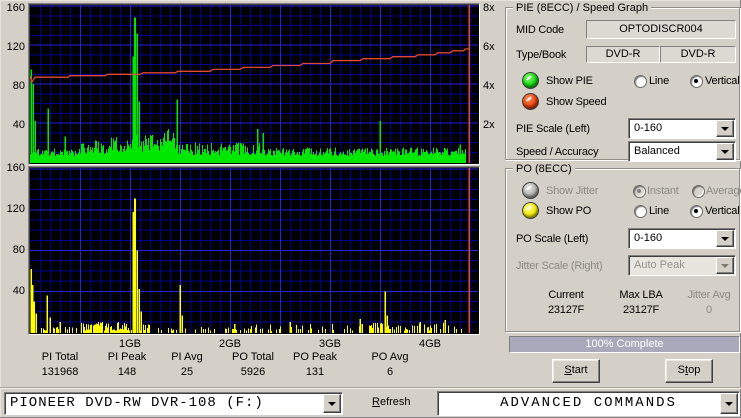 The width and height of the screenshot is (741, 418). I want to click on mid-code-label: MID Code, so click(540, 30).